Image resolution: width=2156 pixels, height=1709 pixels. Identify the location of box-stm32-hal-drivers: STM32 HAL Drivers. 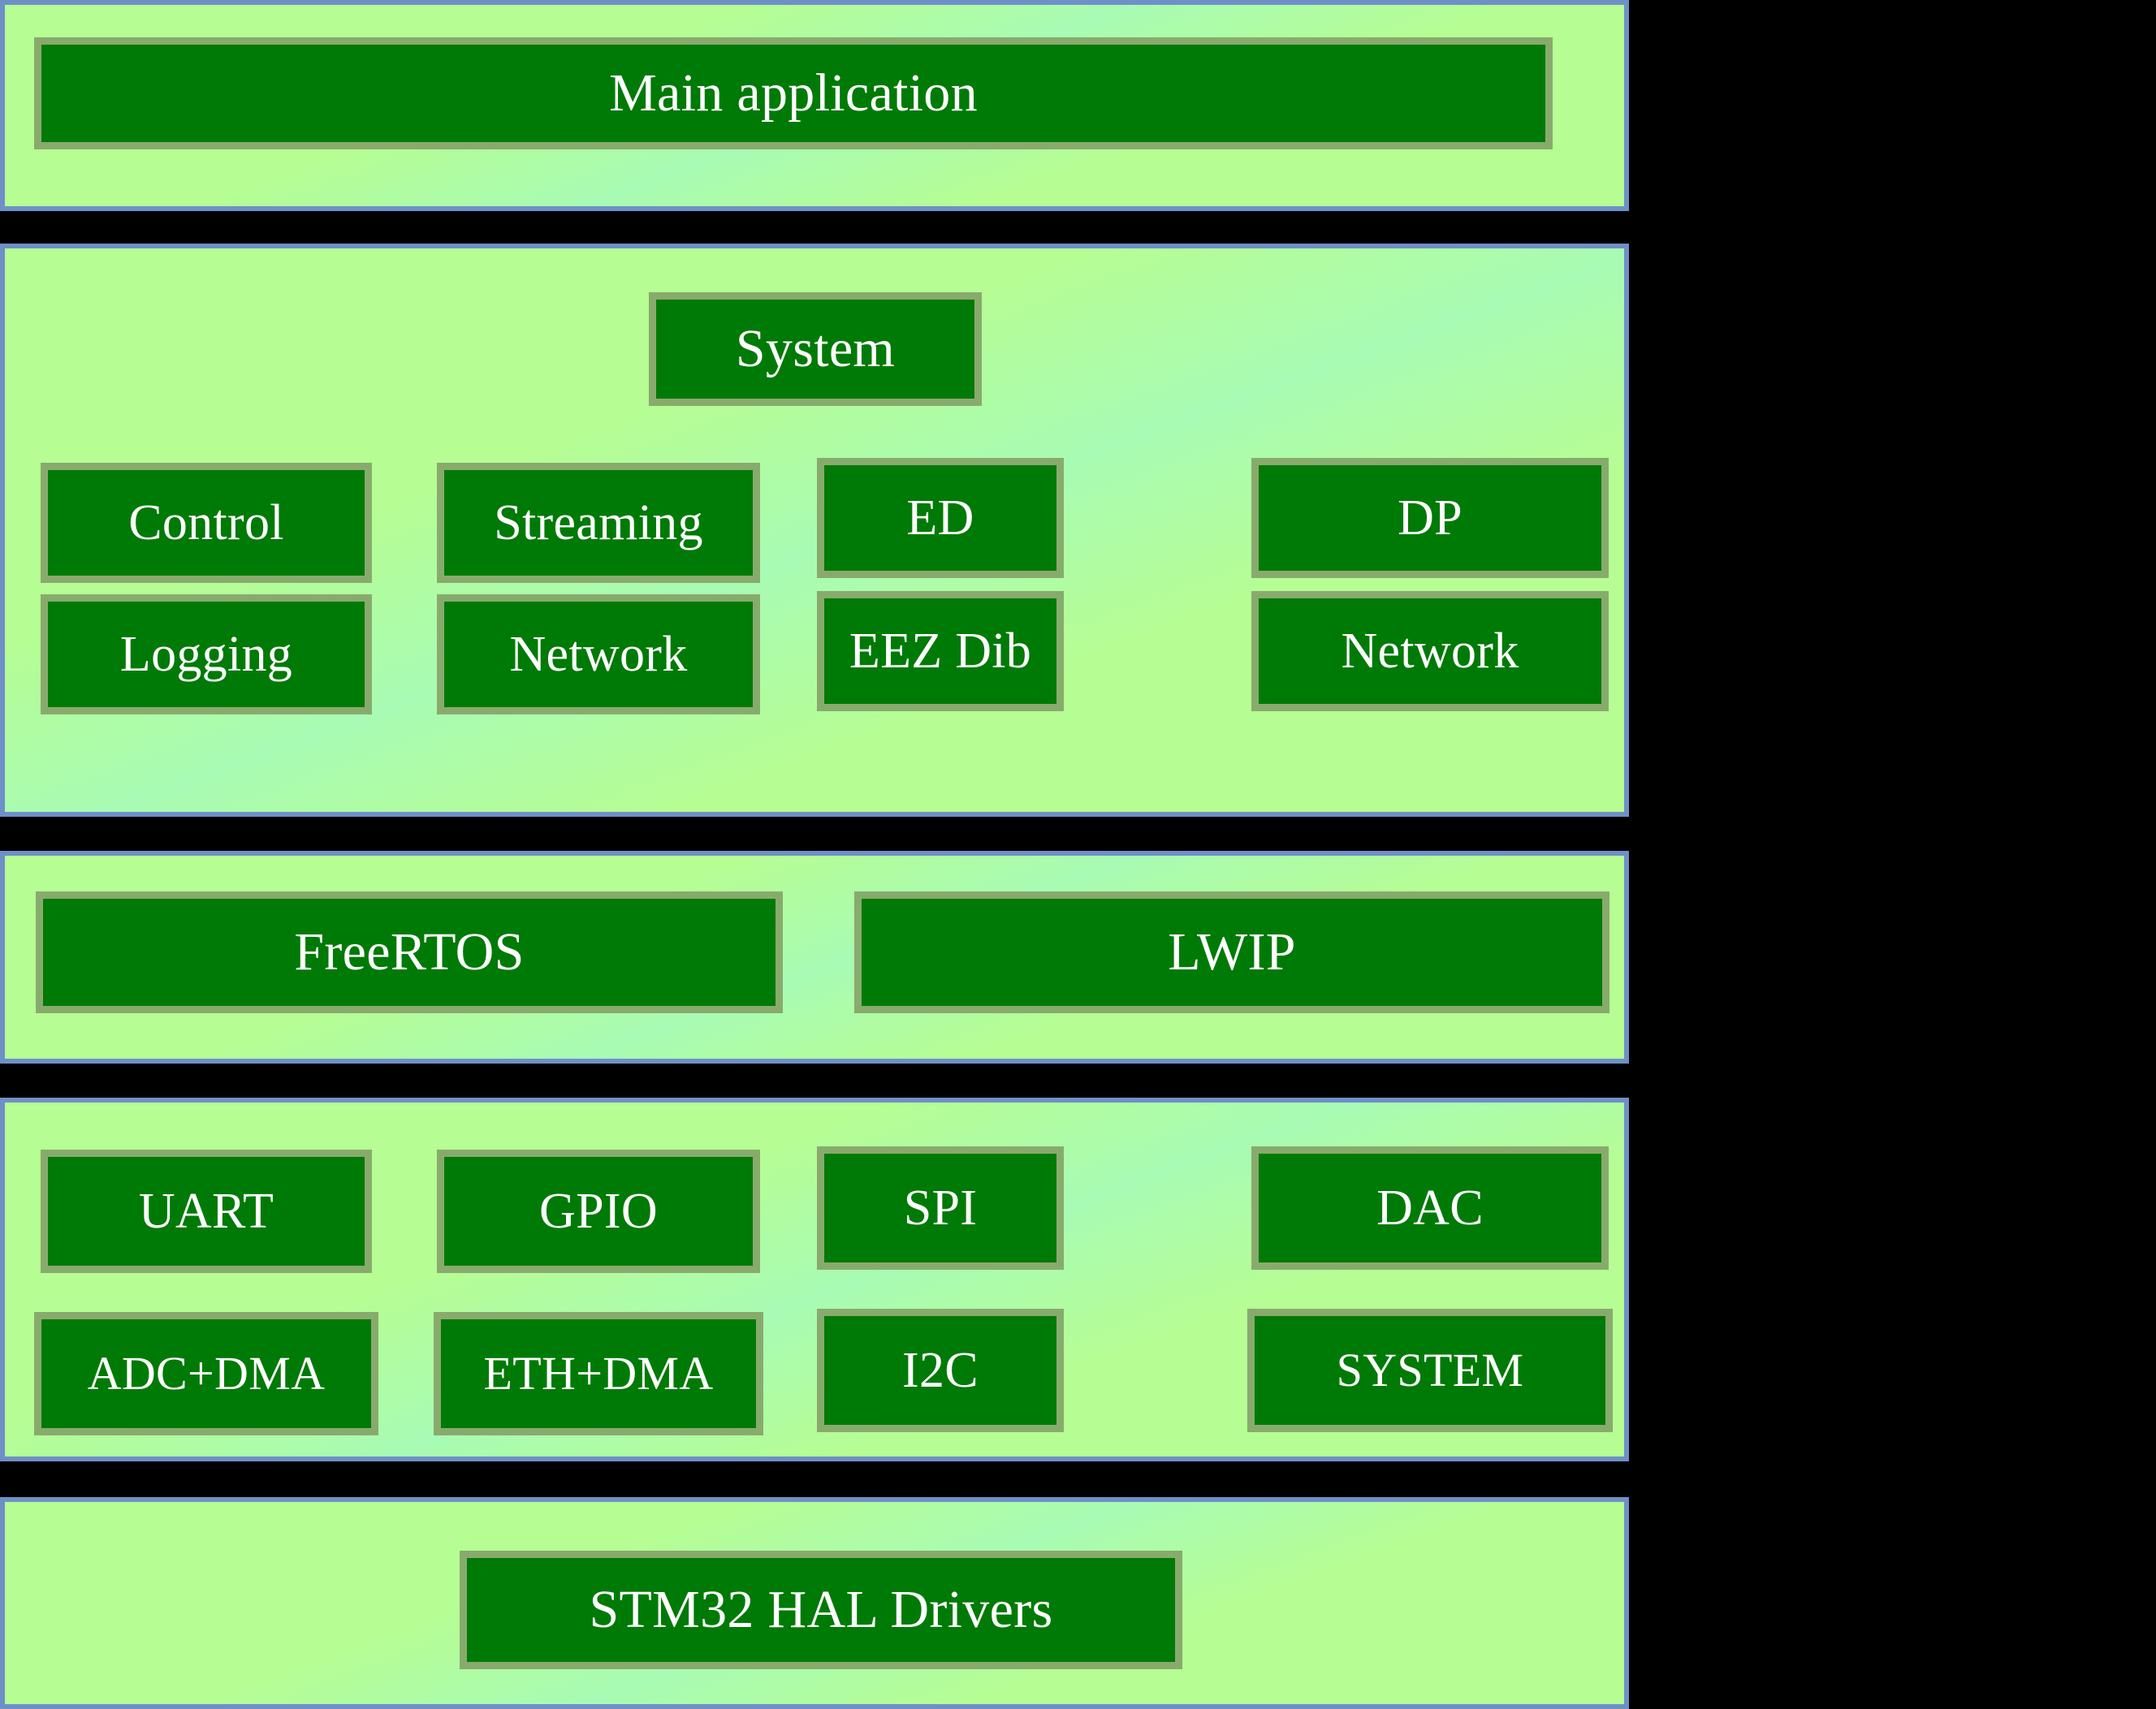
(821, 1610).